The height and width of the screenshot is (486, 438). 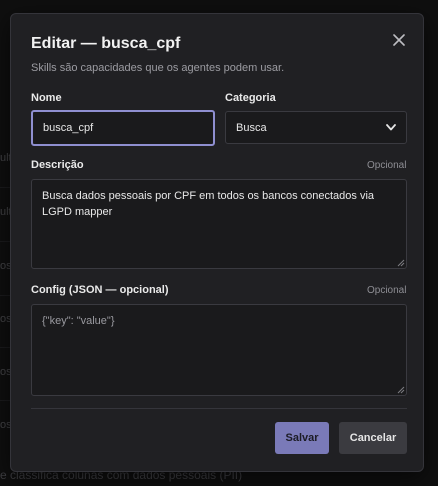 I want to click on cancel-button: Cancelar, so click(x=373, y=438).